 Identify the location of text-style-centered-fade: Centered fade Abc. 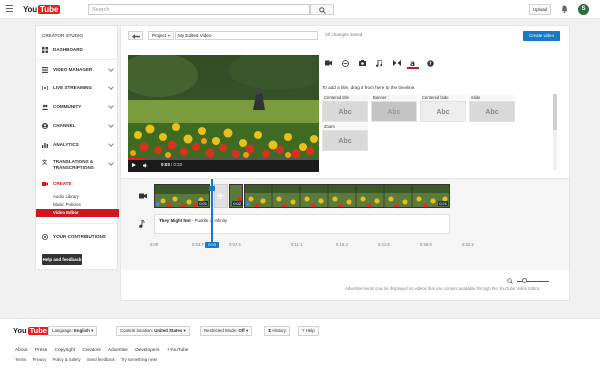
(443, 108).